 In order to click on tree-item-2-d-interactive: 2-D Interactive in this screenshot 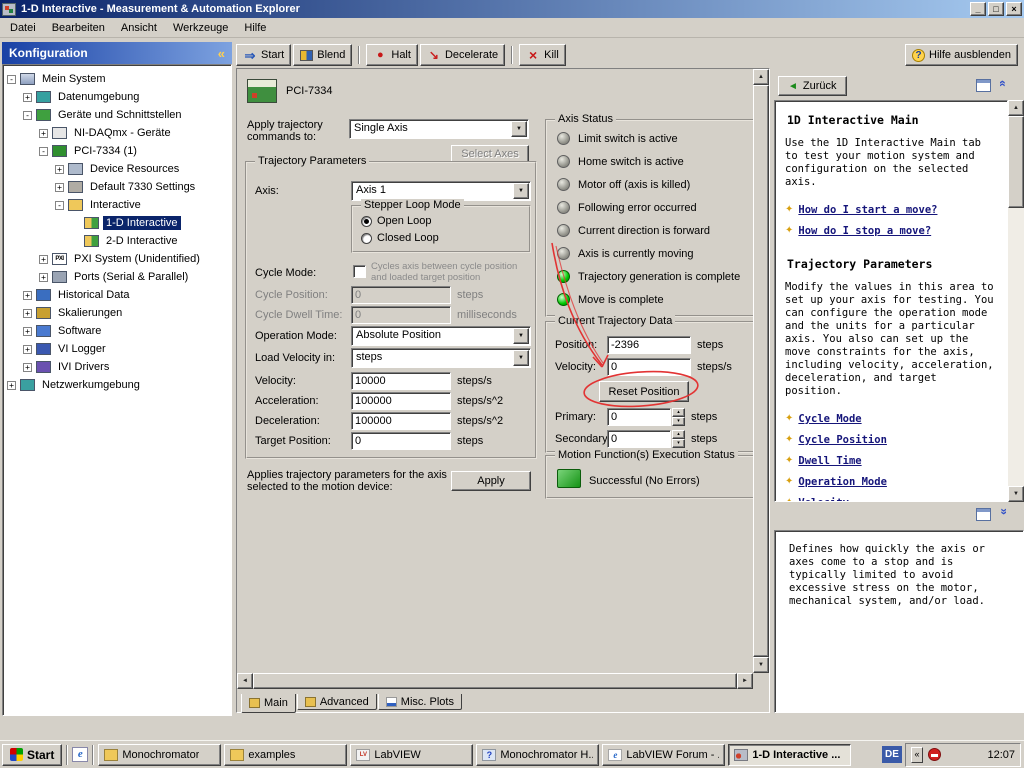, I will do `click(117, 241)`.